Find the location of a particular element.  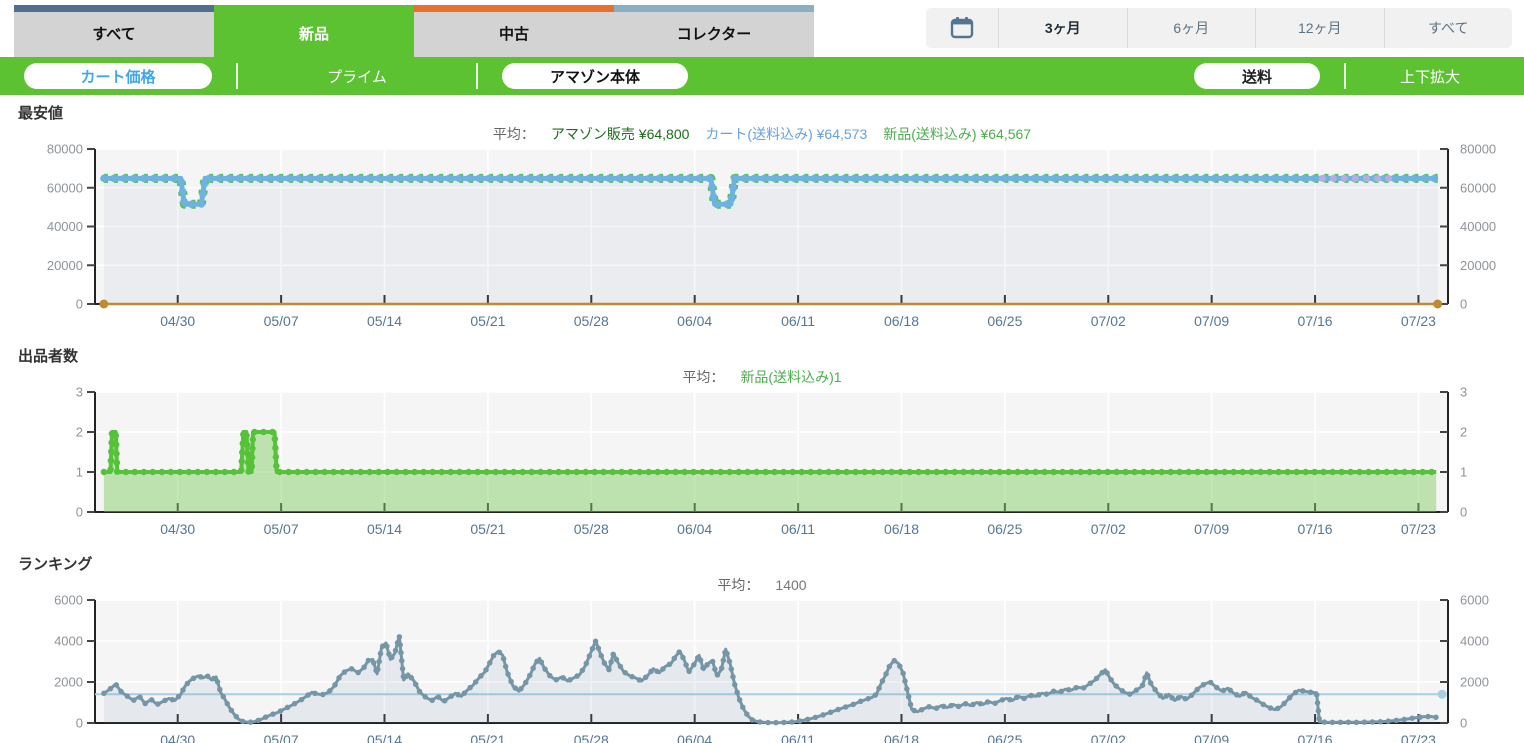

range-option-12months: 12ヶ月 is located at coordinates (1319, 28).